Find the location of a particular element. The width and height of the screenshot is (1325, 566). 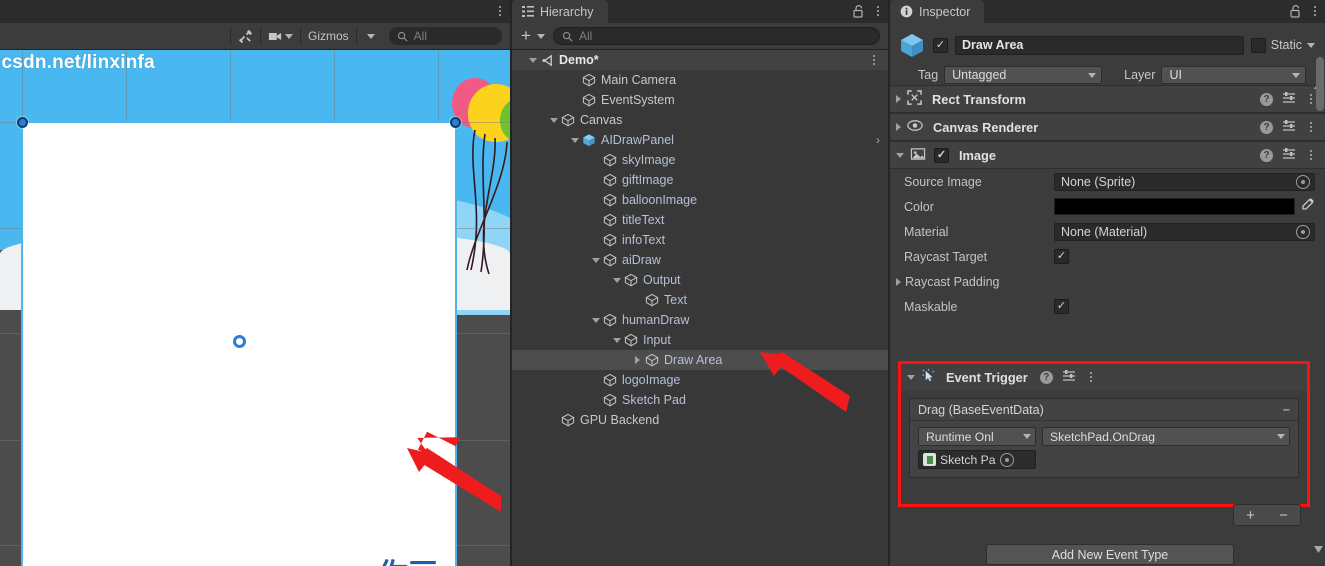

hierarchy-item-demo: Demo* is located at coordinates (700, 60).